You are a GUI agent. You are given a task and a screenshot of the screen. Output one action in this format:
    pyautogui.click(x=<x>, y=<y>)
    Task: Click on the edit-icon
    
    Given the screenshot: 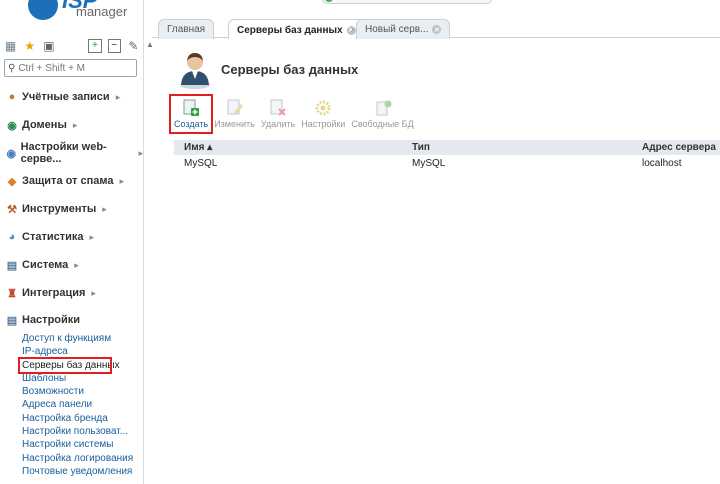 What is the action you would take?
    pyautogui.click(x=235, y=107)
    